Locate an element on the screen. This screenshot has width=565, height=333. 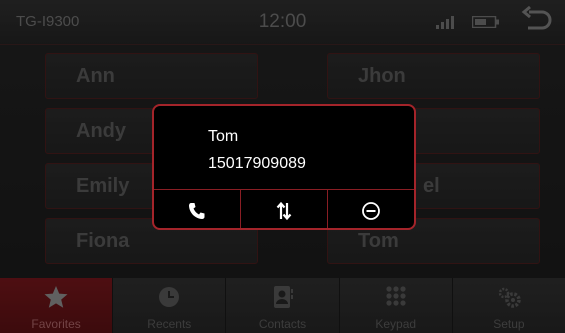
dismiss-button is located at coordinates (370, 209).